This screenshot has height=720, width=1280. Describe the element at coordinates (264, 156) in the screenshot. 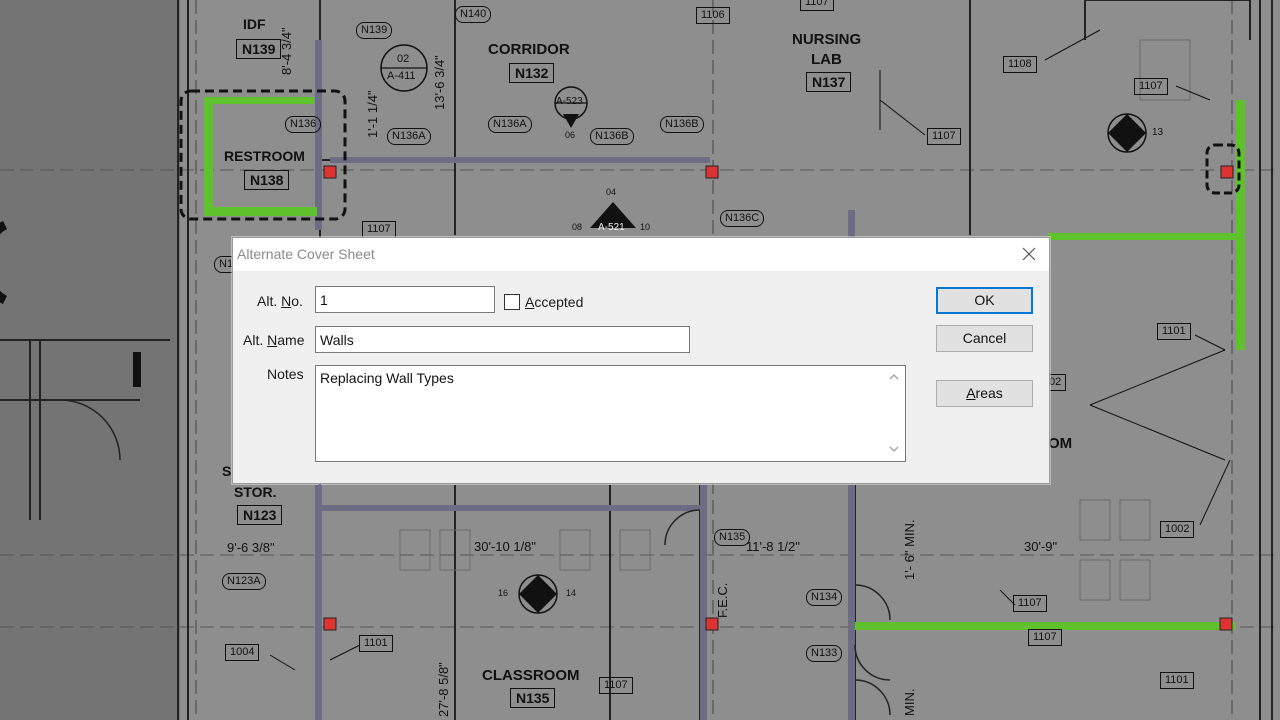

I see `plan-label-restroom: RESTROOM` at that location.